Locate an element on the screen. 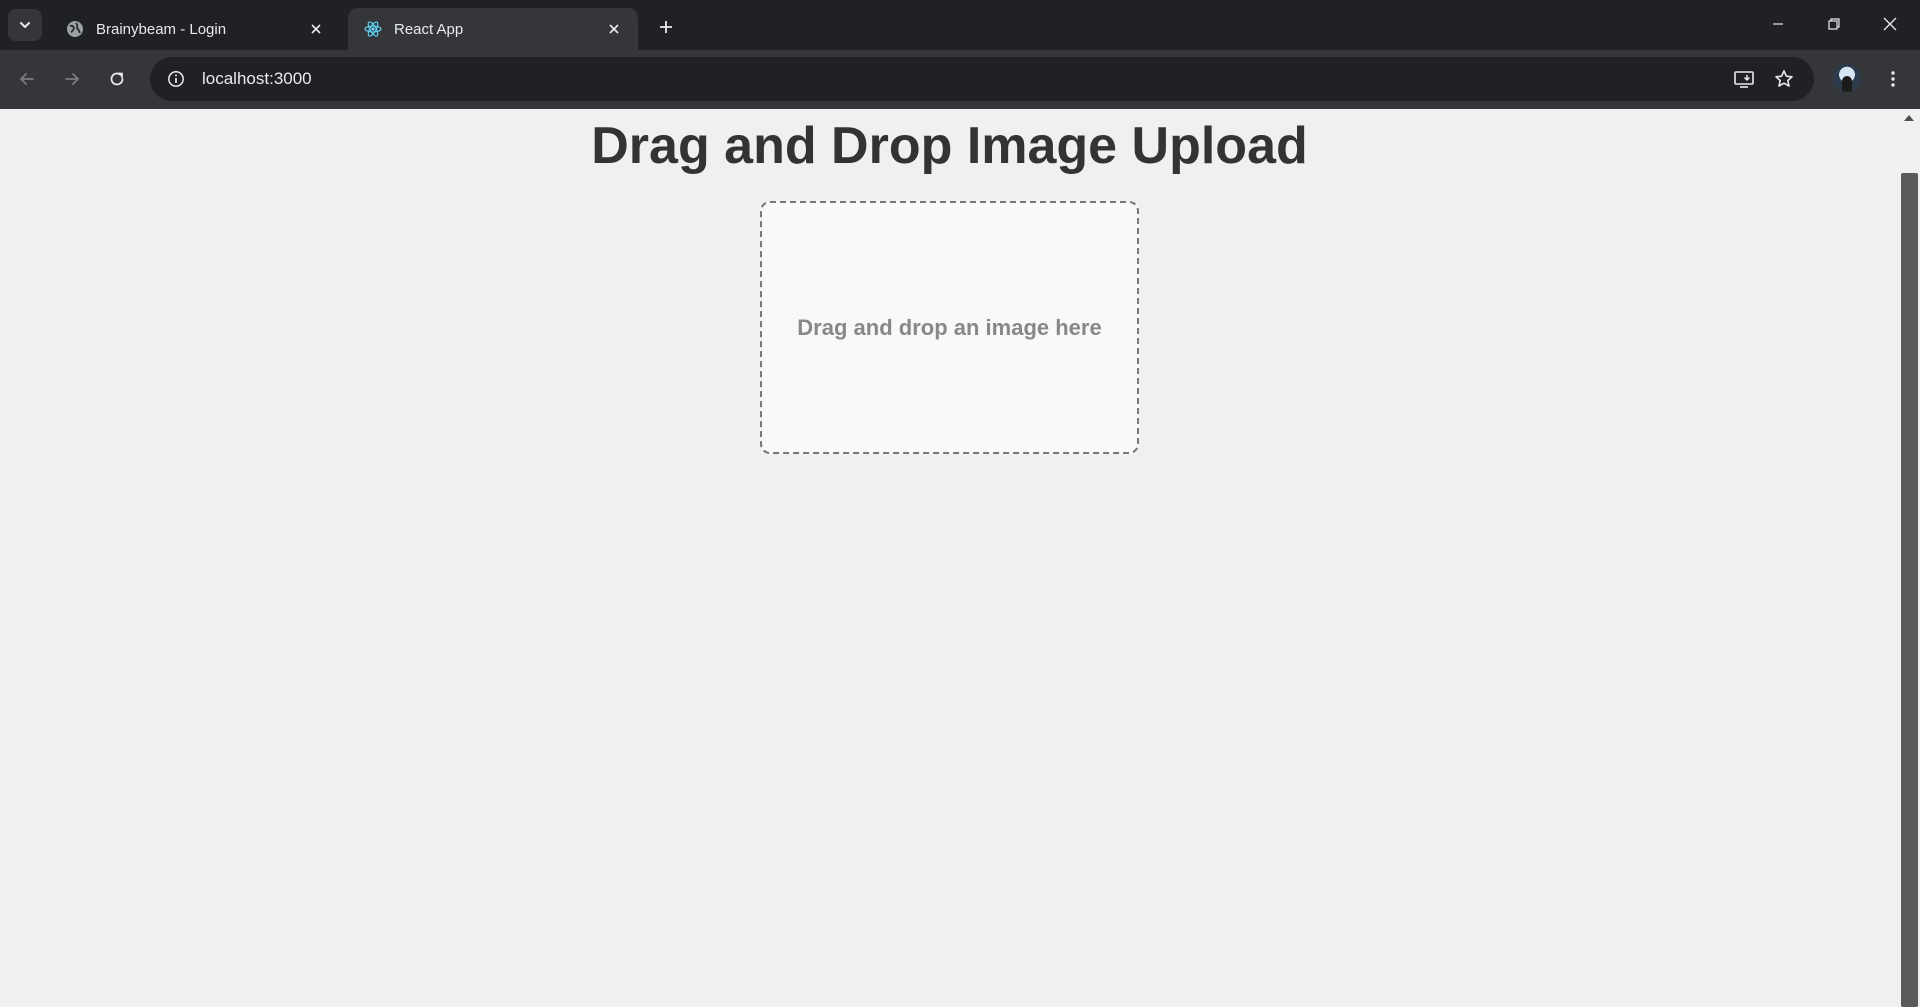 This screenshot has height=1007, width=1920. site-info-button is located at coordinates (176, 79).